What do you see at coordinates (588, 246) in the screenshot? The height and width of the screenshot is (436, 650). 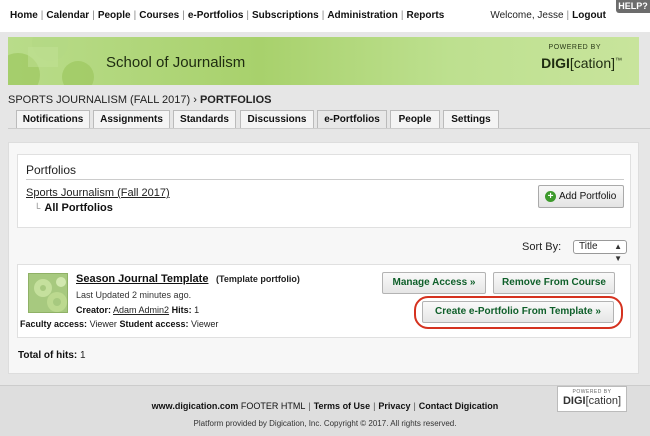 I see `sort-selected-value: Title` at bounding box center [588, 246].